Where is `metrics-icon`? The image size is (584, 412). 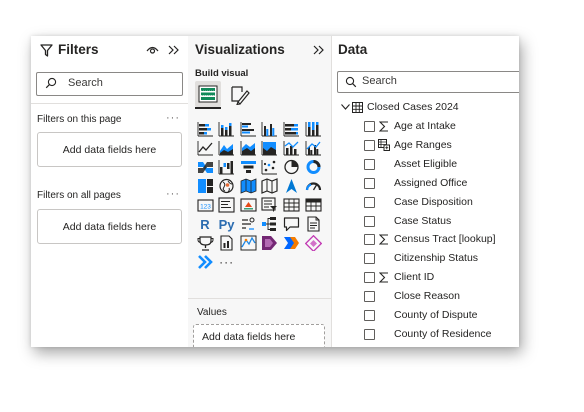
metrics-icon is located at coordinates (205, 243).